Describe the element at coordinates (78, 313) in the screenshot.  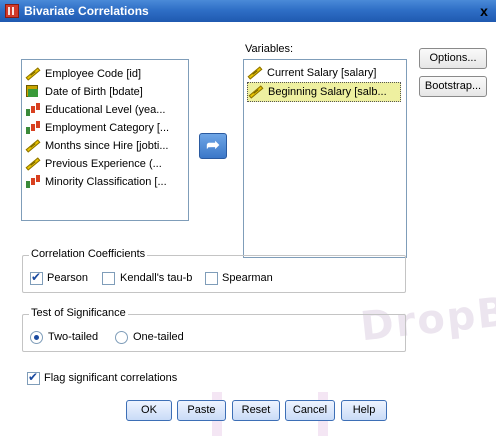
I see `group-title: Test of Significance` at that location.